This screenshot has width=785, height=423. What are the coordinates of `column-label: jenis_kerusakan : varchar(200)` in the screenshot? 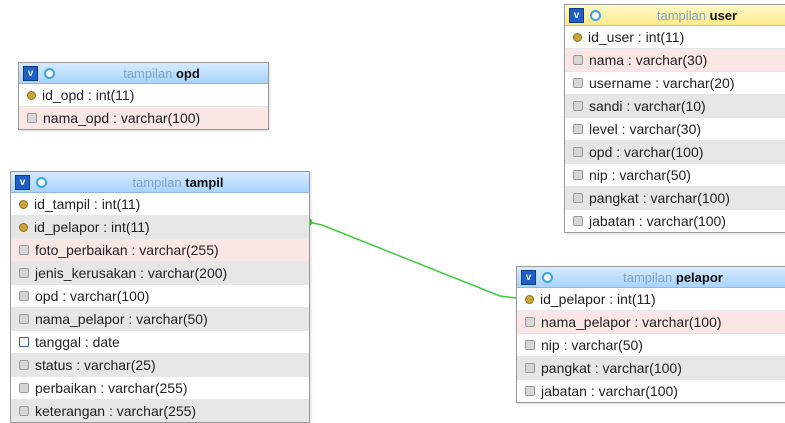 It's located at (131, 273).